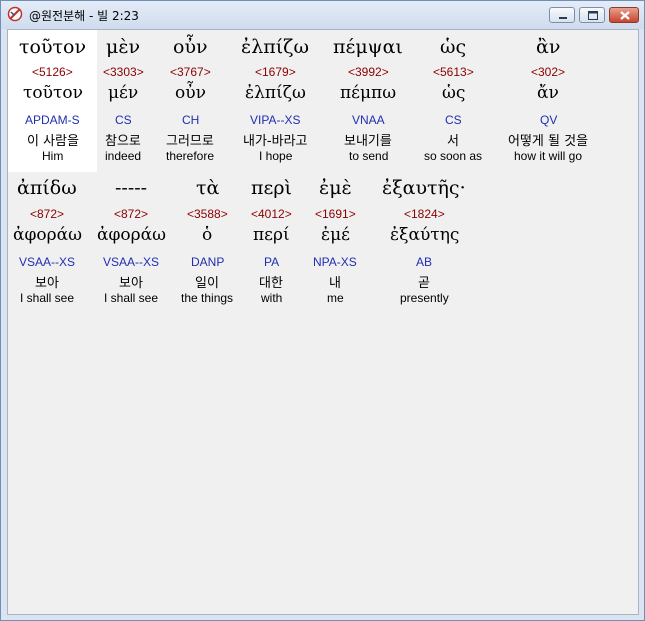 The height and width of the screenshot is (621, 645). I want to click on strong-number: <3767>, so click(190, 72).